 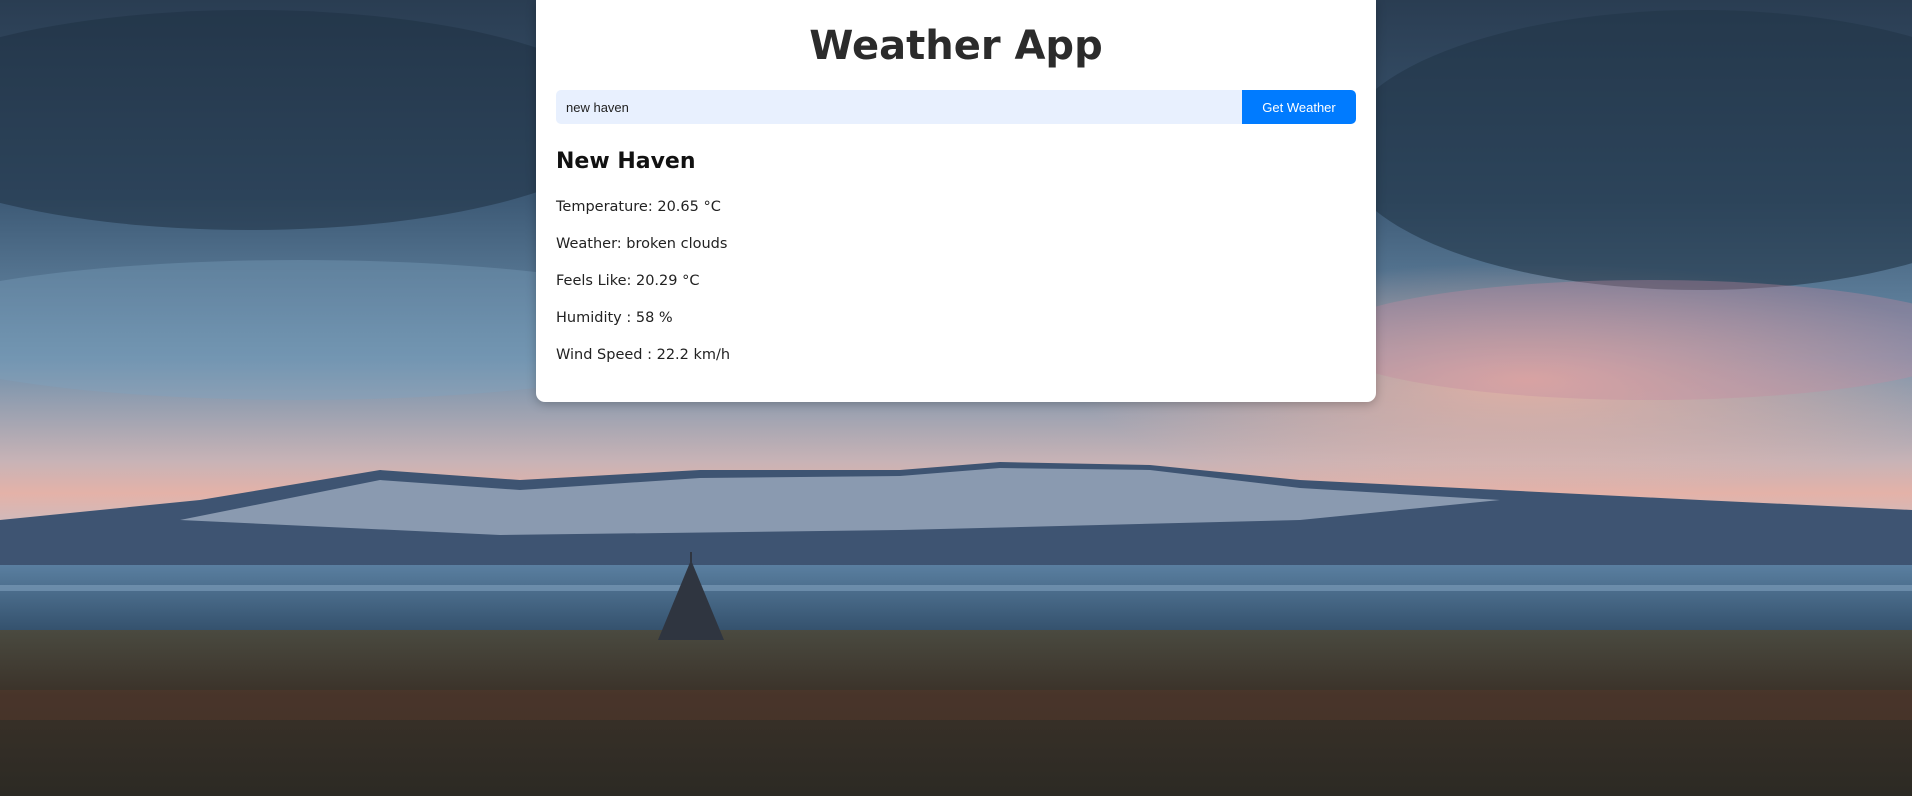 I want to click on get-weather-button: Get Weather, so click(x=1299, y=107).